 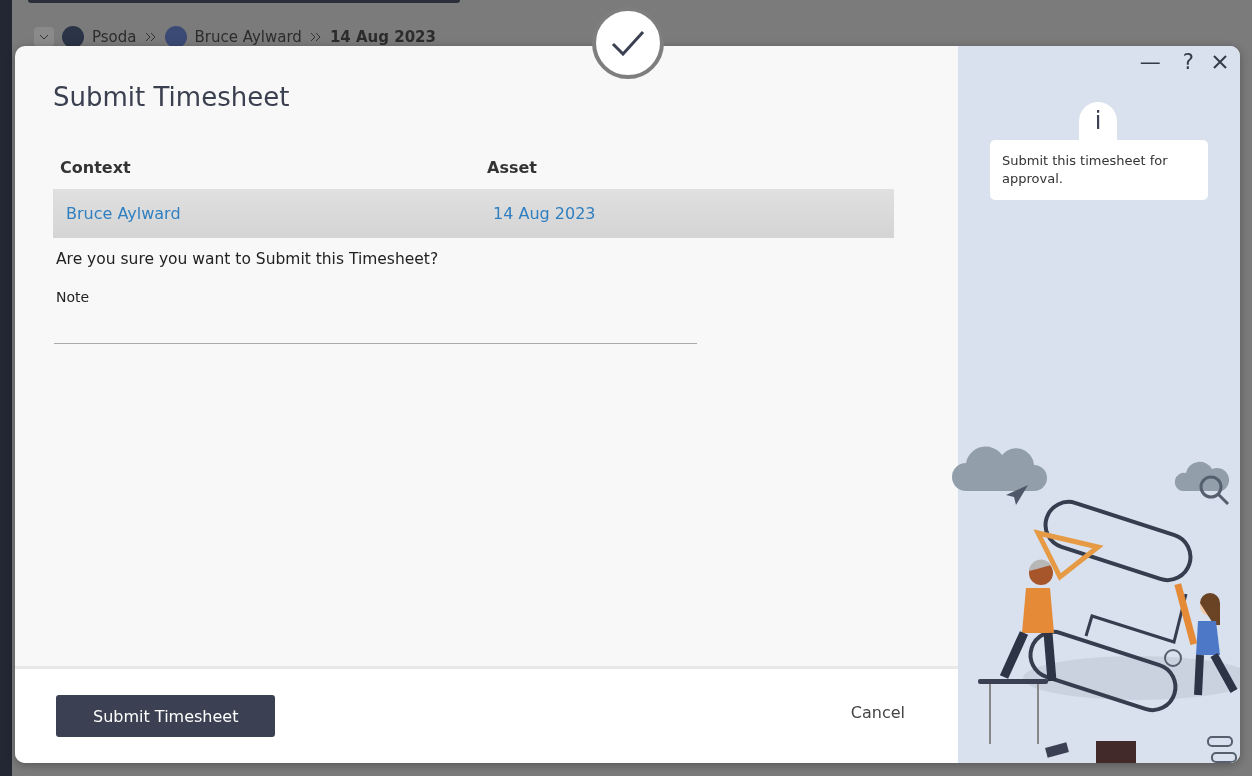 What do you see at coordinates (248, 37) in the screenshot?
I see `breadcrumb-link: Bruce Aylward` at bounding box center [248, 37].